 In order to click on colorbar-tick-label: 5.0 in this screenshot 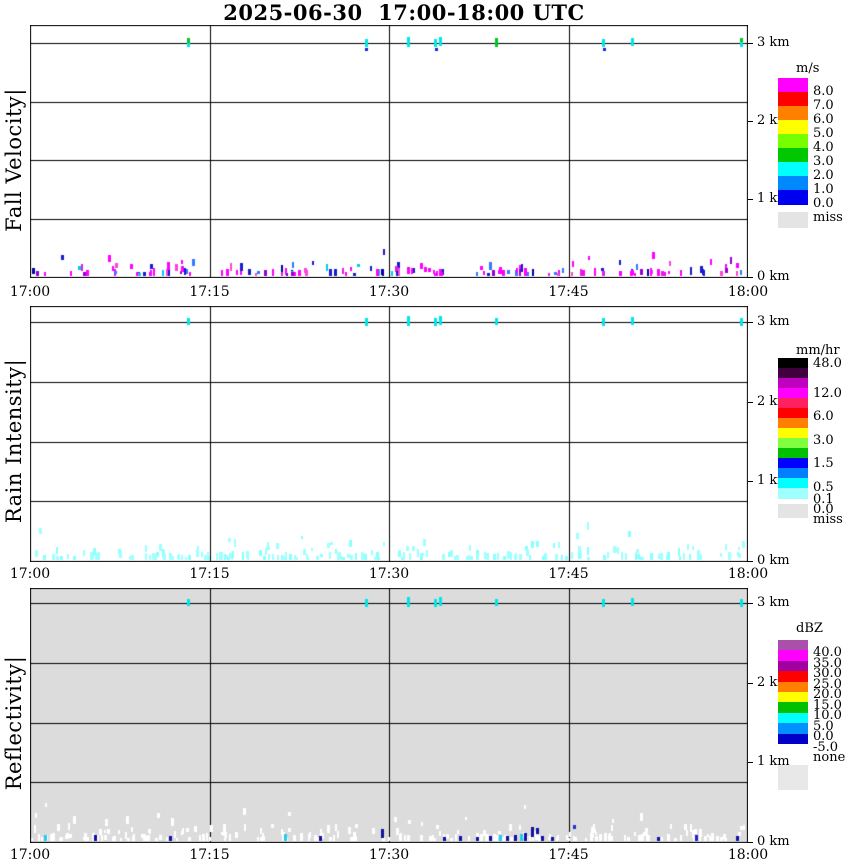, I will do `click(823, 133)`.